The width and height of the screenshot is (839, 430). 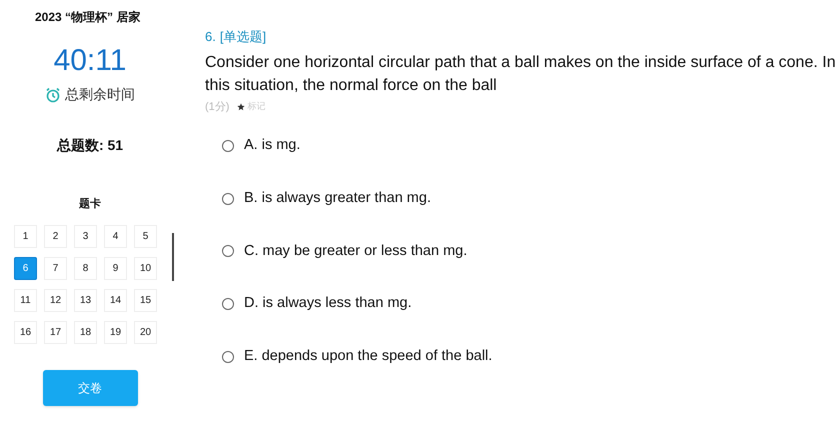 What do you see at coordinates (25, 236) in the screenshot?
I see `question-number: 1` at bounding box center [25, 236].